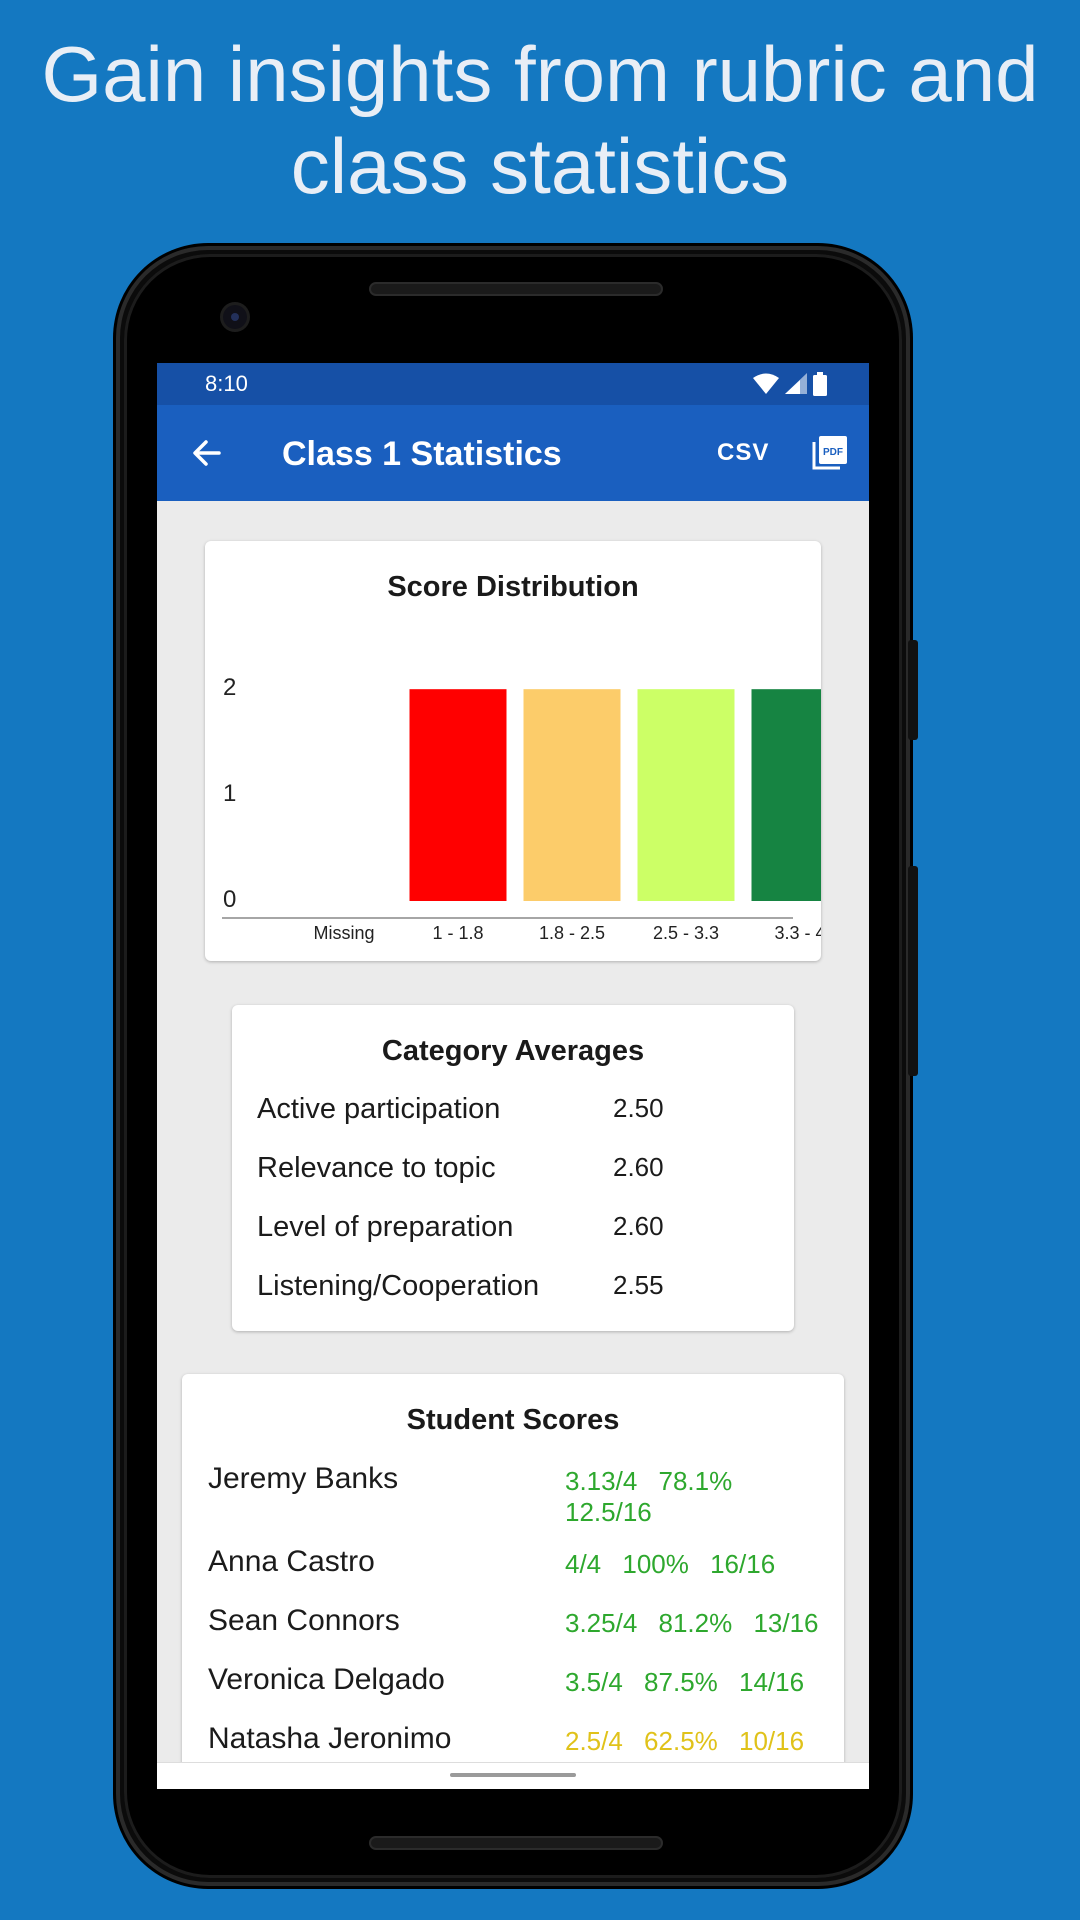 Image resolution: width=1080 pixels, height=1920 pixels. Describe the element at coordinates (797, 933) in the screenshot. I see `x-tick-label: 3.3 - 4` at that location.